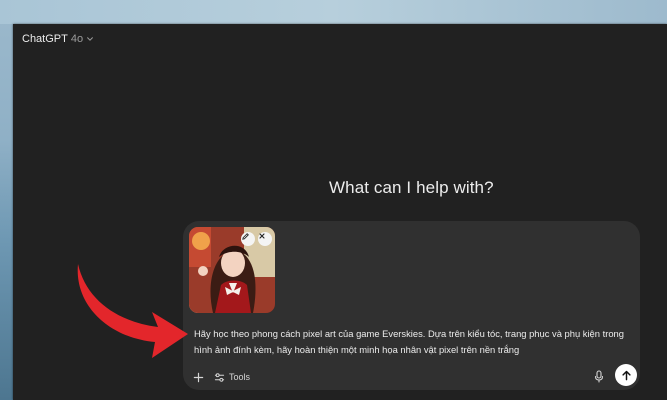  Describe the element at coordinates (599, 376) in the screenshot. I see `microphone-icon` at that location.